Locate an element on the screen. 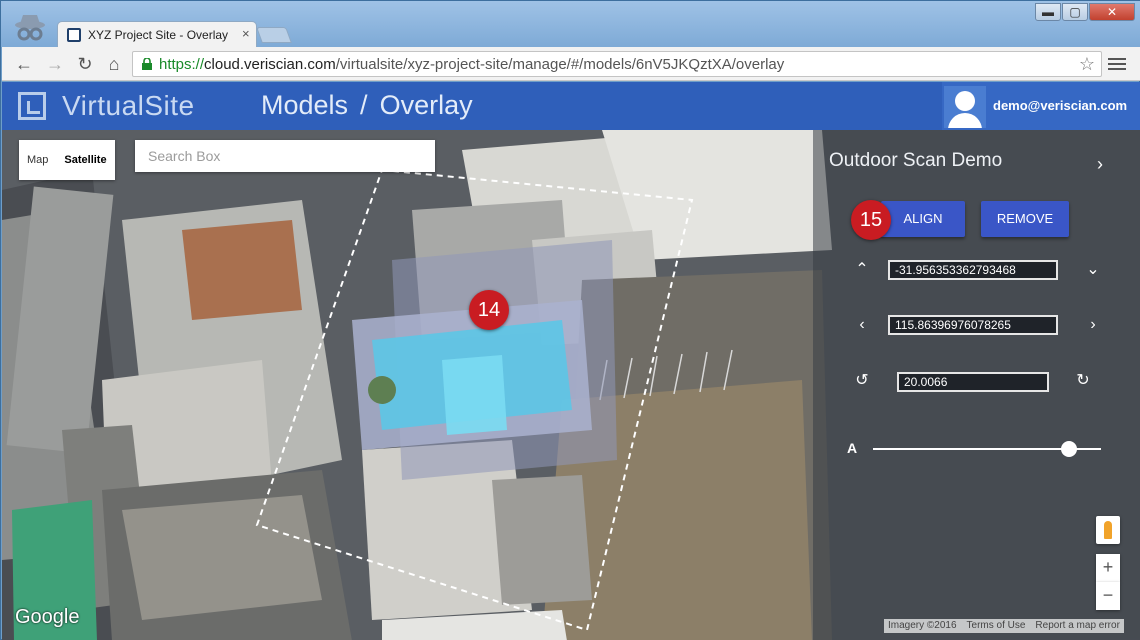 The width and height of the screenshot is (1140, 640). map-type-control: Map Satellite is located at coordinates (67, 160).